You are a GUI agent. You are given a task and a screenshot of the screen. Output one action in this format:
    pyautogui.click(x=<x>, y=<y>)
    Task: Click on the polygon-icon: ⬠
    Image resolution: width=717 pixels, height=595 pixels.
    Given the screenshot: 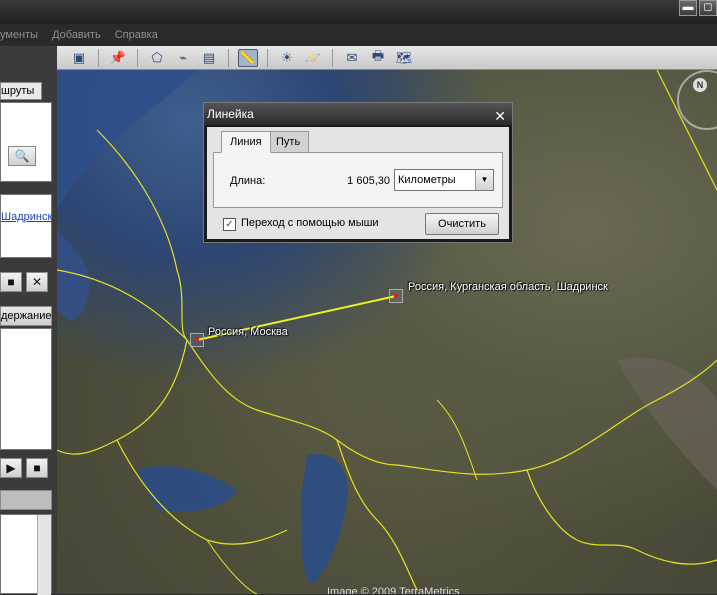 What is the action you would take?
    pyautogui.click(x=157, y=58)
    